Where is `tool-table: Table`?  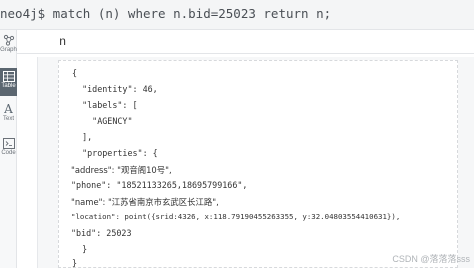
tool-table: Table is located at coordinates (8, 82).